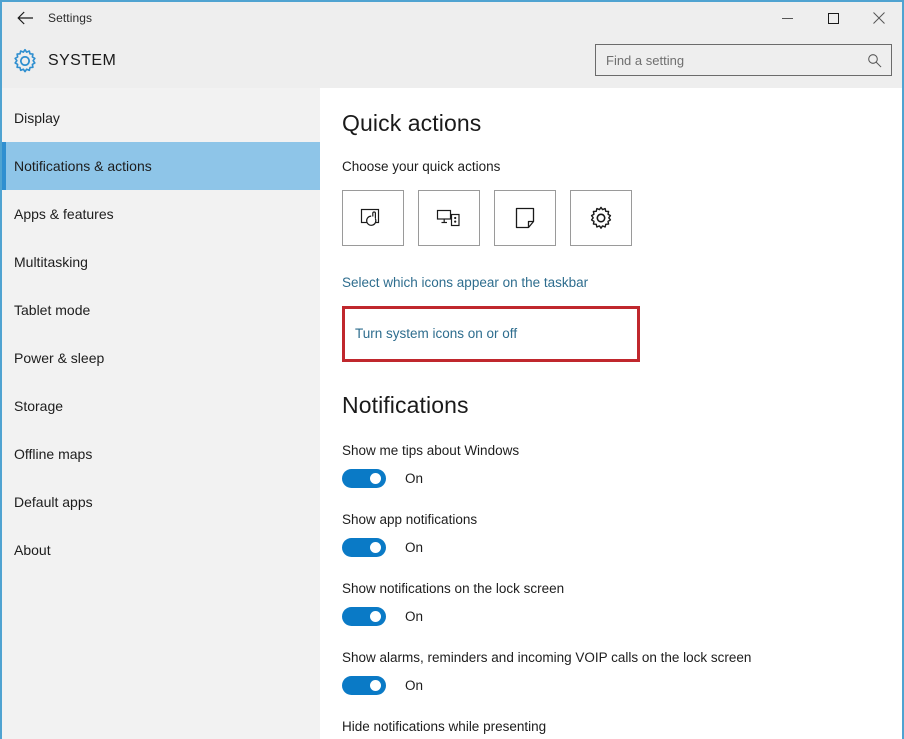  I want to click on connect-project-icon, so click(448, 218).